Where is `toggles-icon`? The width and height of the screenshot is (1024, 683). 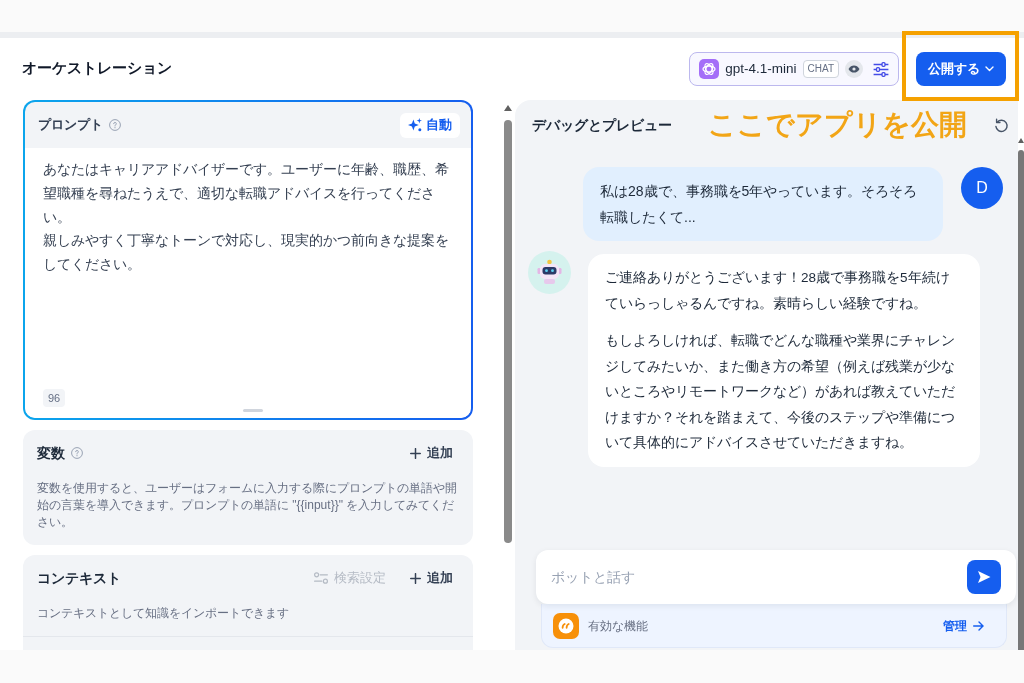 toggles-icon is located at coordinates (321, 578).